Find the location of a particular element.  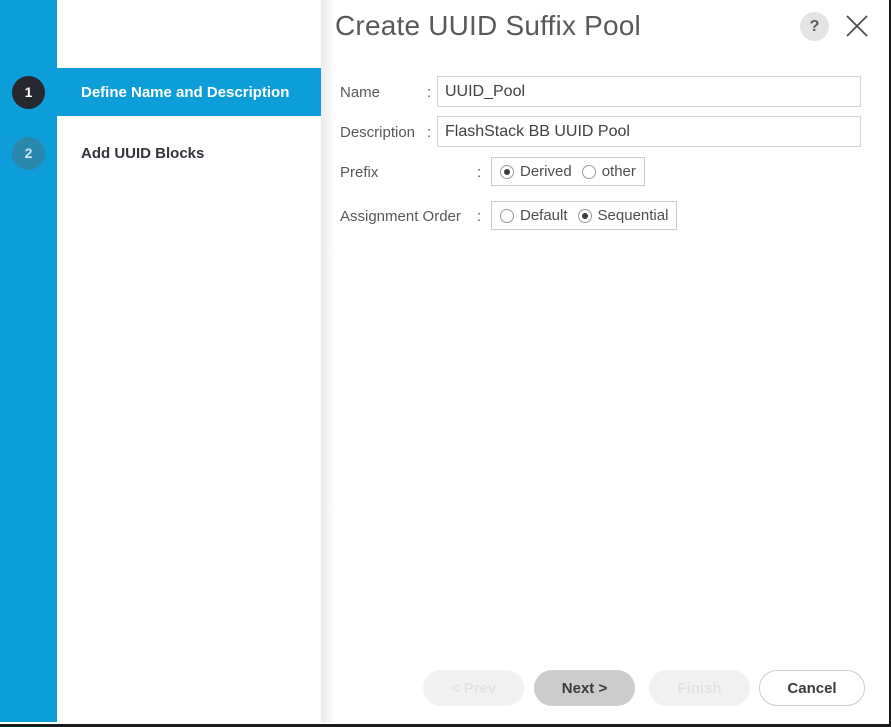

prefix-label: Prefix is located at coordinates (359, 172).